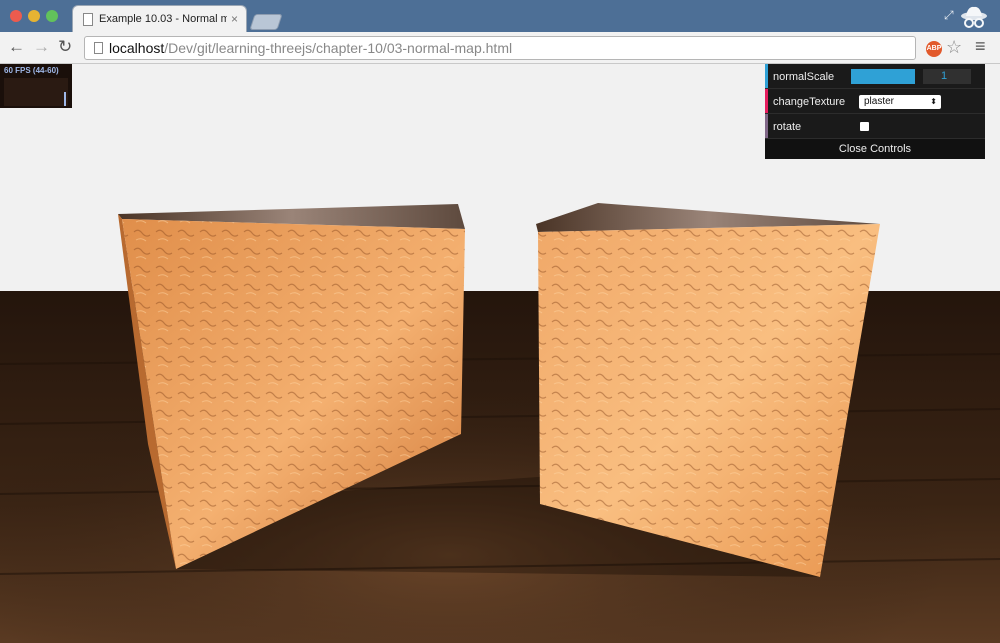 The height and width of the screenshot is (643, 1000). What do you see at coordinates (766, 76) in the screenshot?
I see `number-stripe` at bounding box center [766, 76].